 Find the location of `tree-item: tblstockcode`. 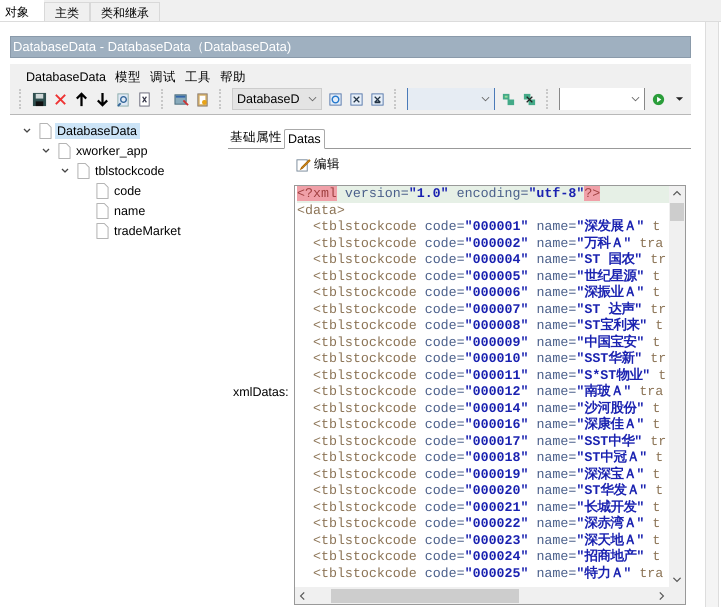

tree-item: tblstockcode is located at coordinates (130, 171).